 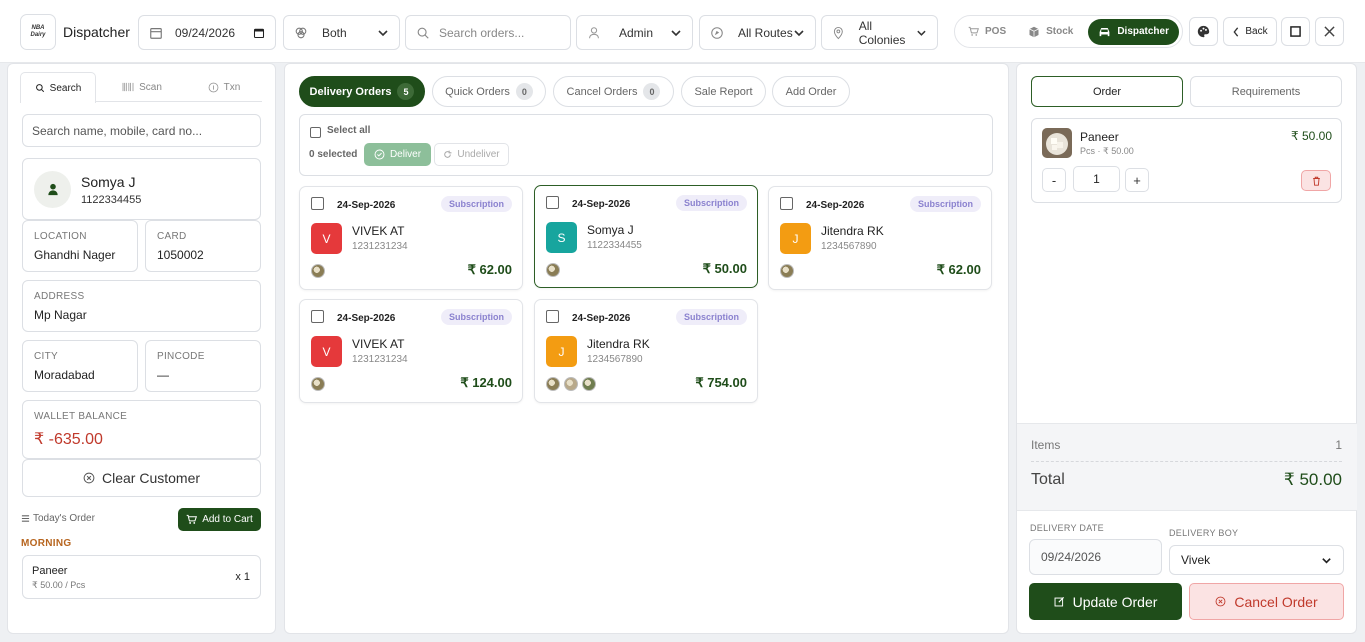 I want to click on close-button, so click(x=1329, y=31).